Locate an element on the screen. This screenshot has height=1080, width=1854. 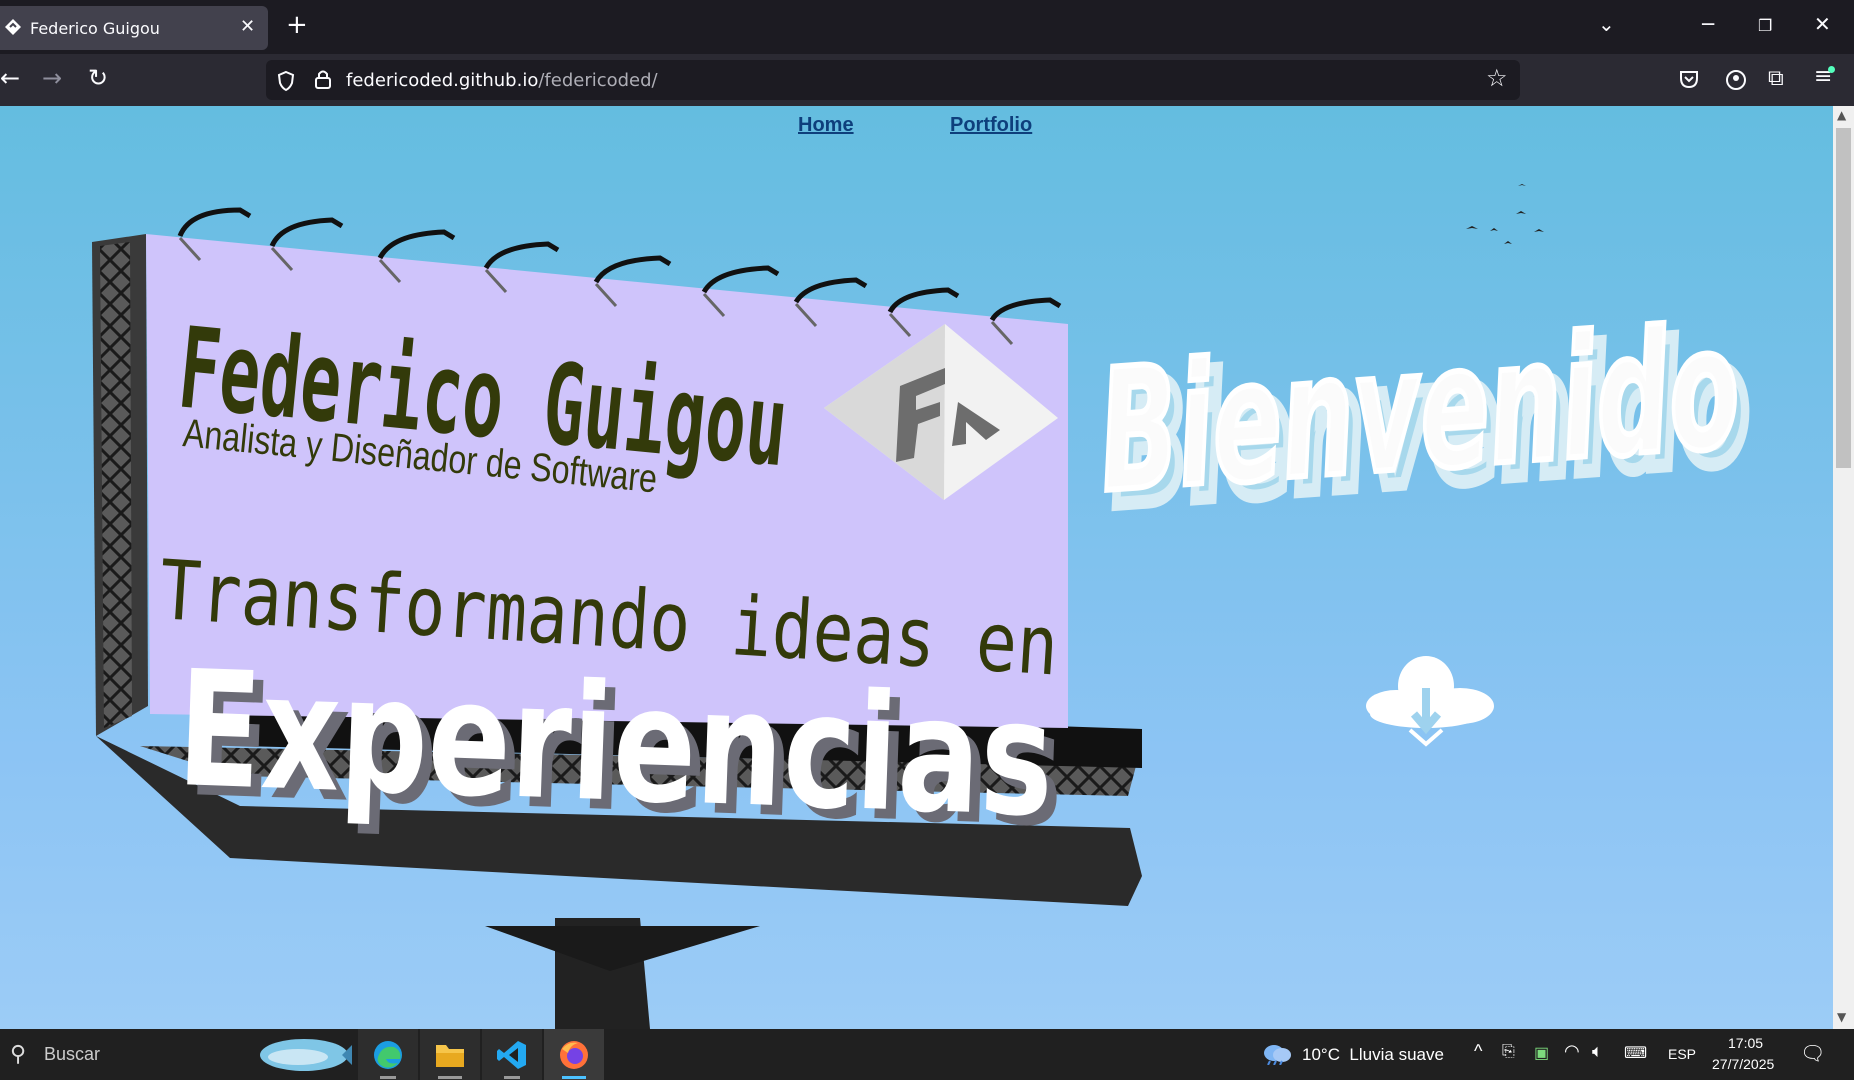
vscode-icon is located at coordinates (511, 1055).